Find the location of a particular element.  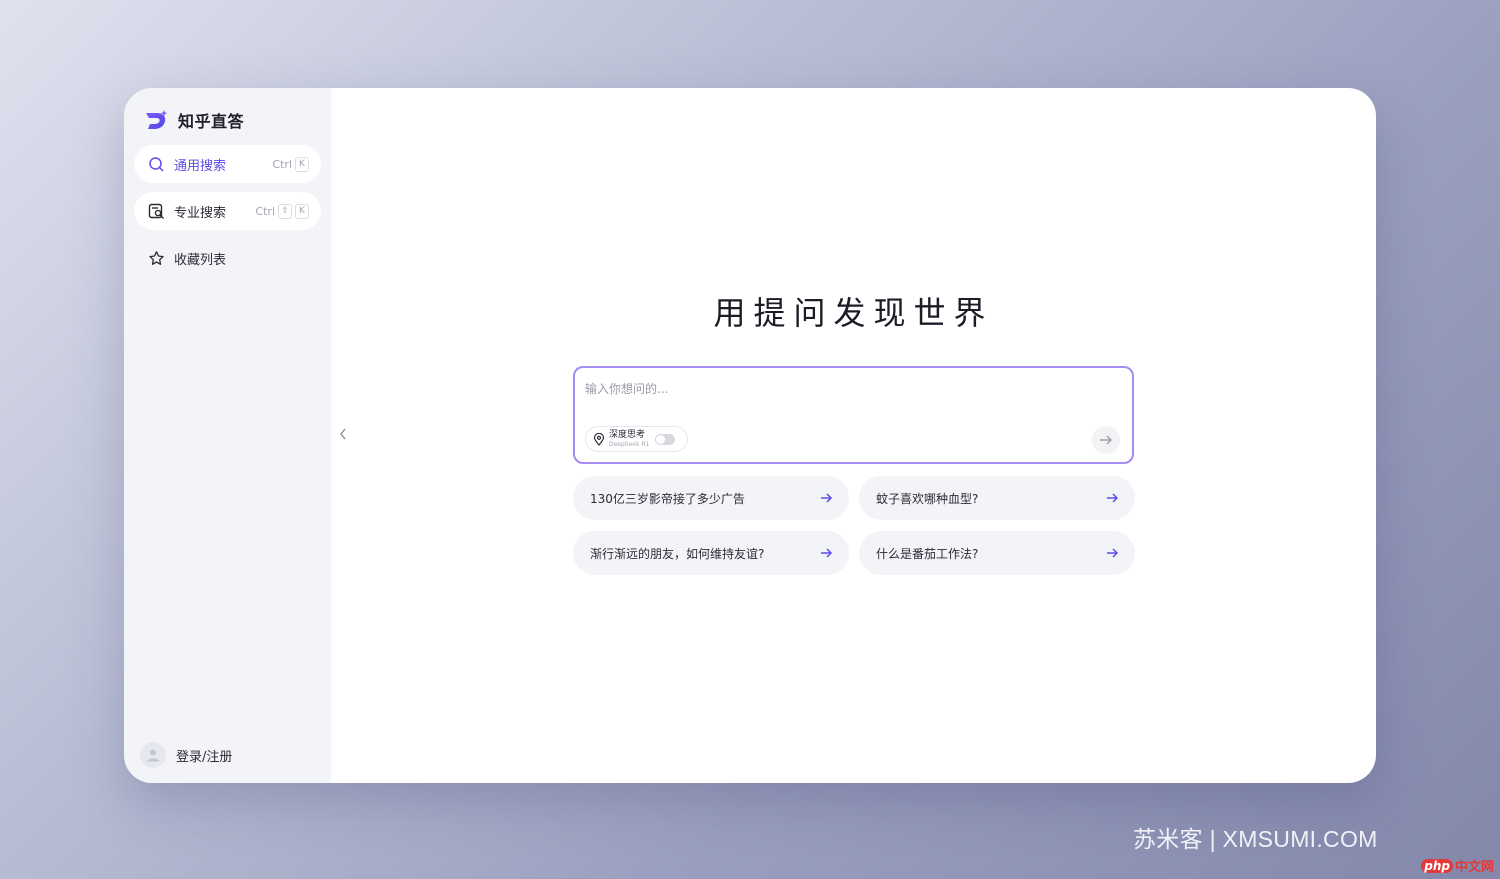

user-icon is located at coordinates (153, 755).